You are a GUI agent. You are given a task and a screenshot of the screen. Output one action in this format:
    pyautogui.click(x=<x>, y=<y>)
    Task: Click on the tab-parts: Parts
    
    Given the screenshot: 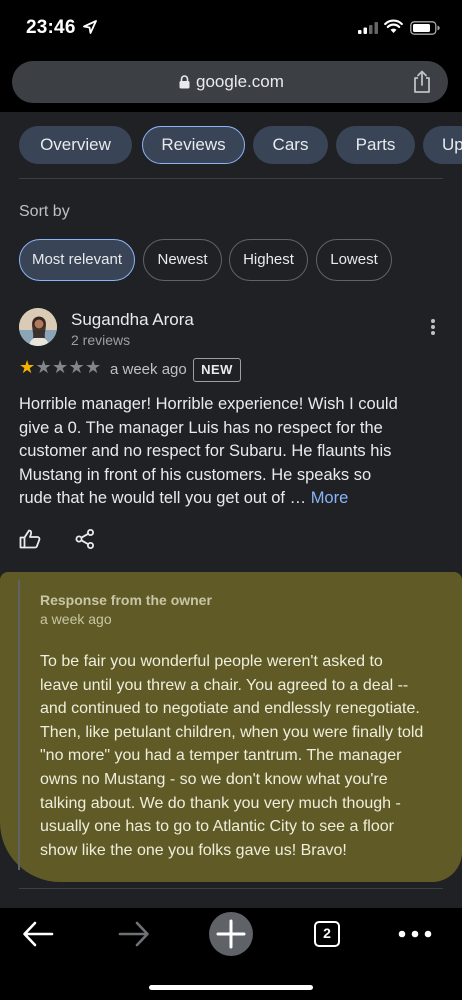 What is the action you would take?
    pyautogui.click(x=375, y=145)
    